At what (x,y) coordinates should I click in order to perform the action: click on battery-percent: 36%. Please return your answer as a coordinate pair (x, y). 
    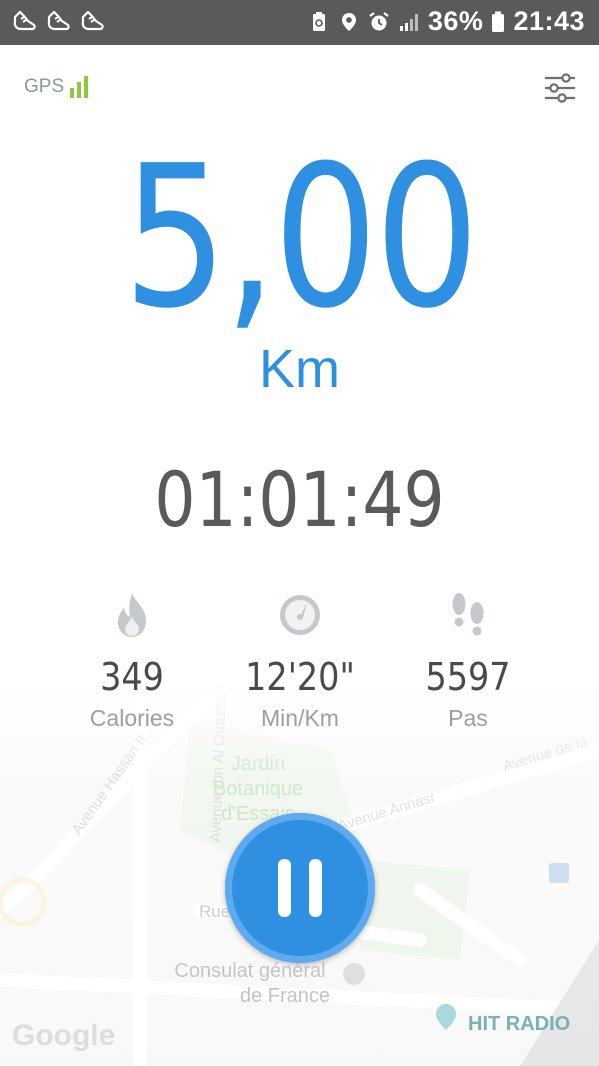
    Looking at the image, I should click on (455, 21).